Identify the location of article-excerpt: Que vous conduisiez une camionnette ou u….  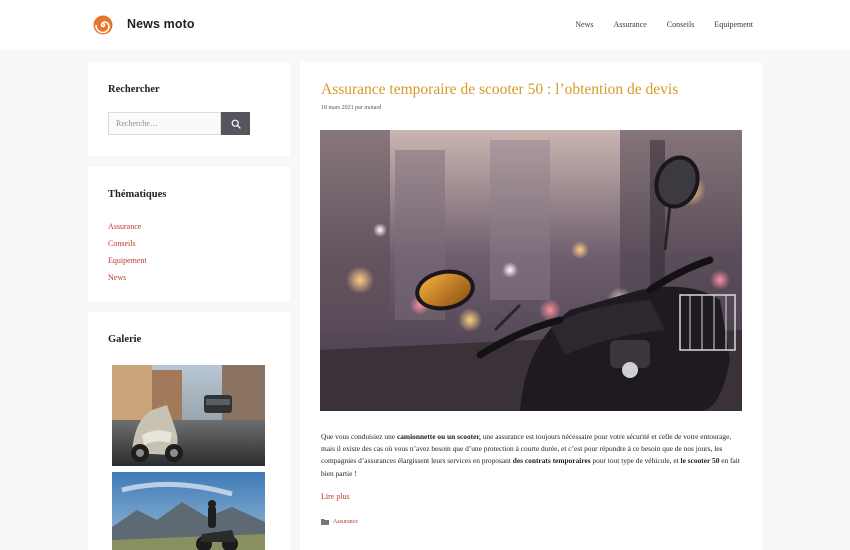
(532, 455).